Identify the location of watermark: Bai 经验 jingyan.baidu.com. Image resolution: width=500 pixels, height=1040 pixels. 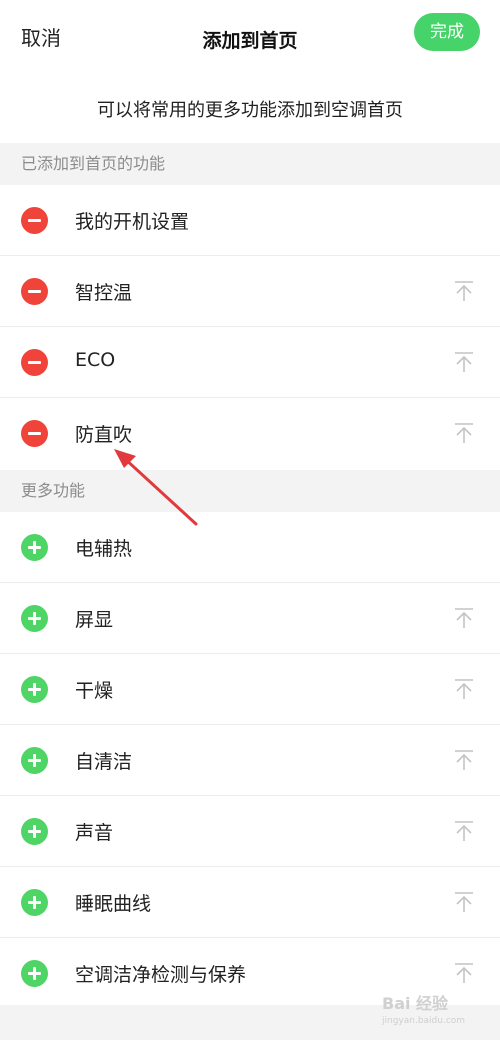
(437, 1012).